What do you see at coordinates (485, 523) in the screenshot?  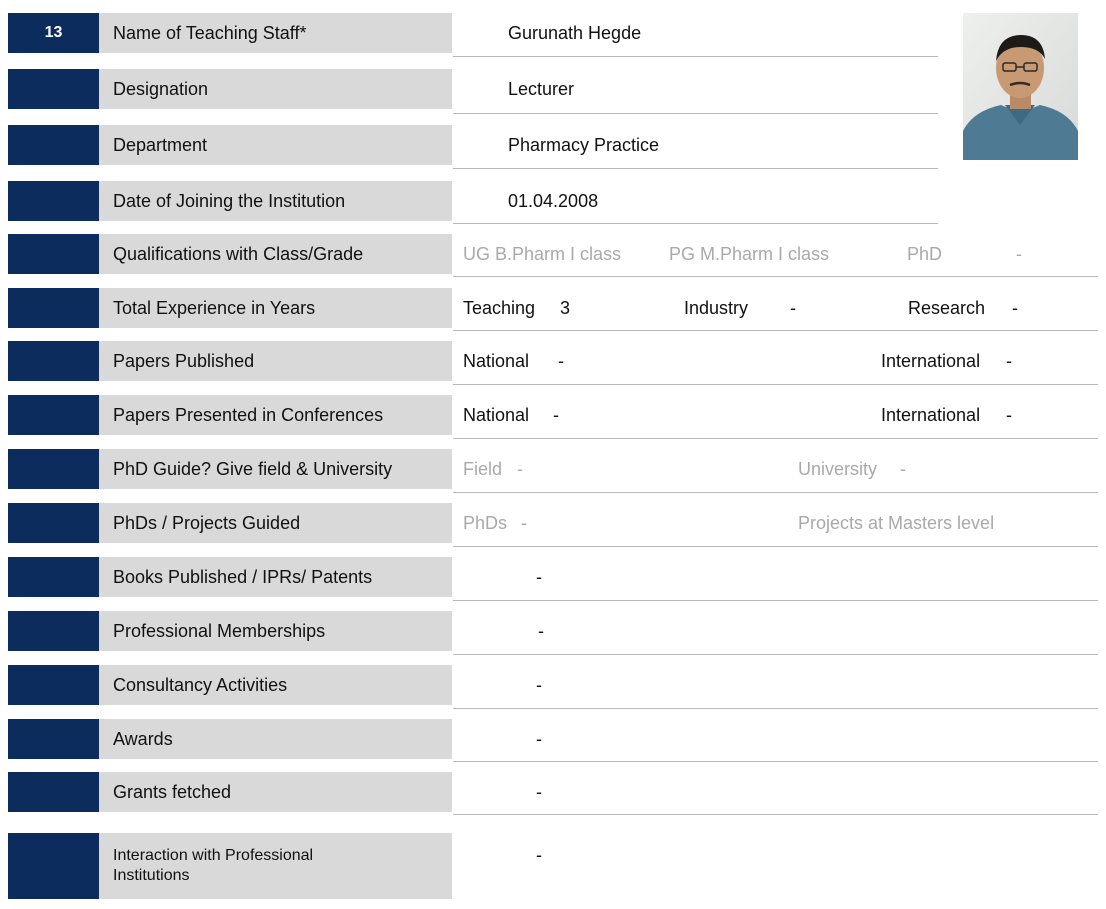 I see `phds-guided-label: PhDs` at bounding box center [485, 523].